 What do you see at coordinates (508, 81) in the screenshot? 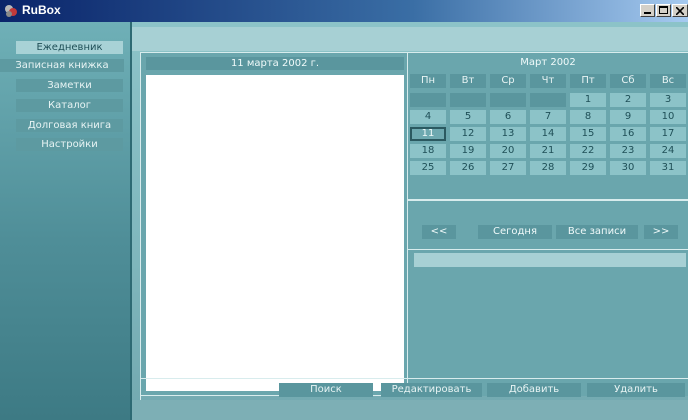
I see `weekday-header: Ср` at bounding box center [508, 81].